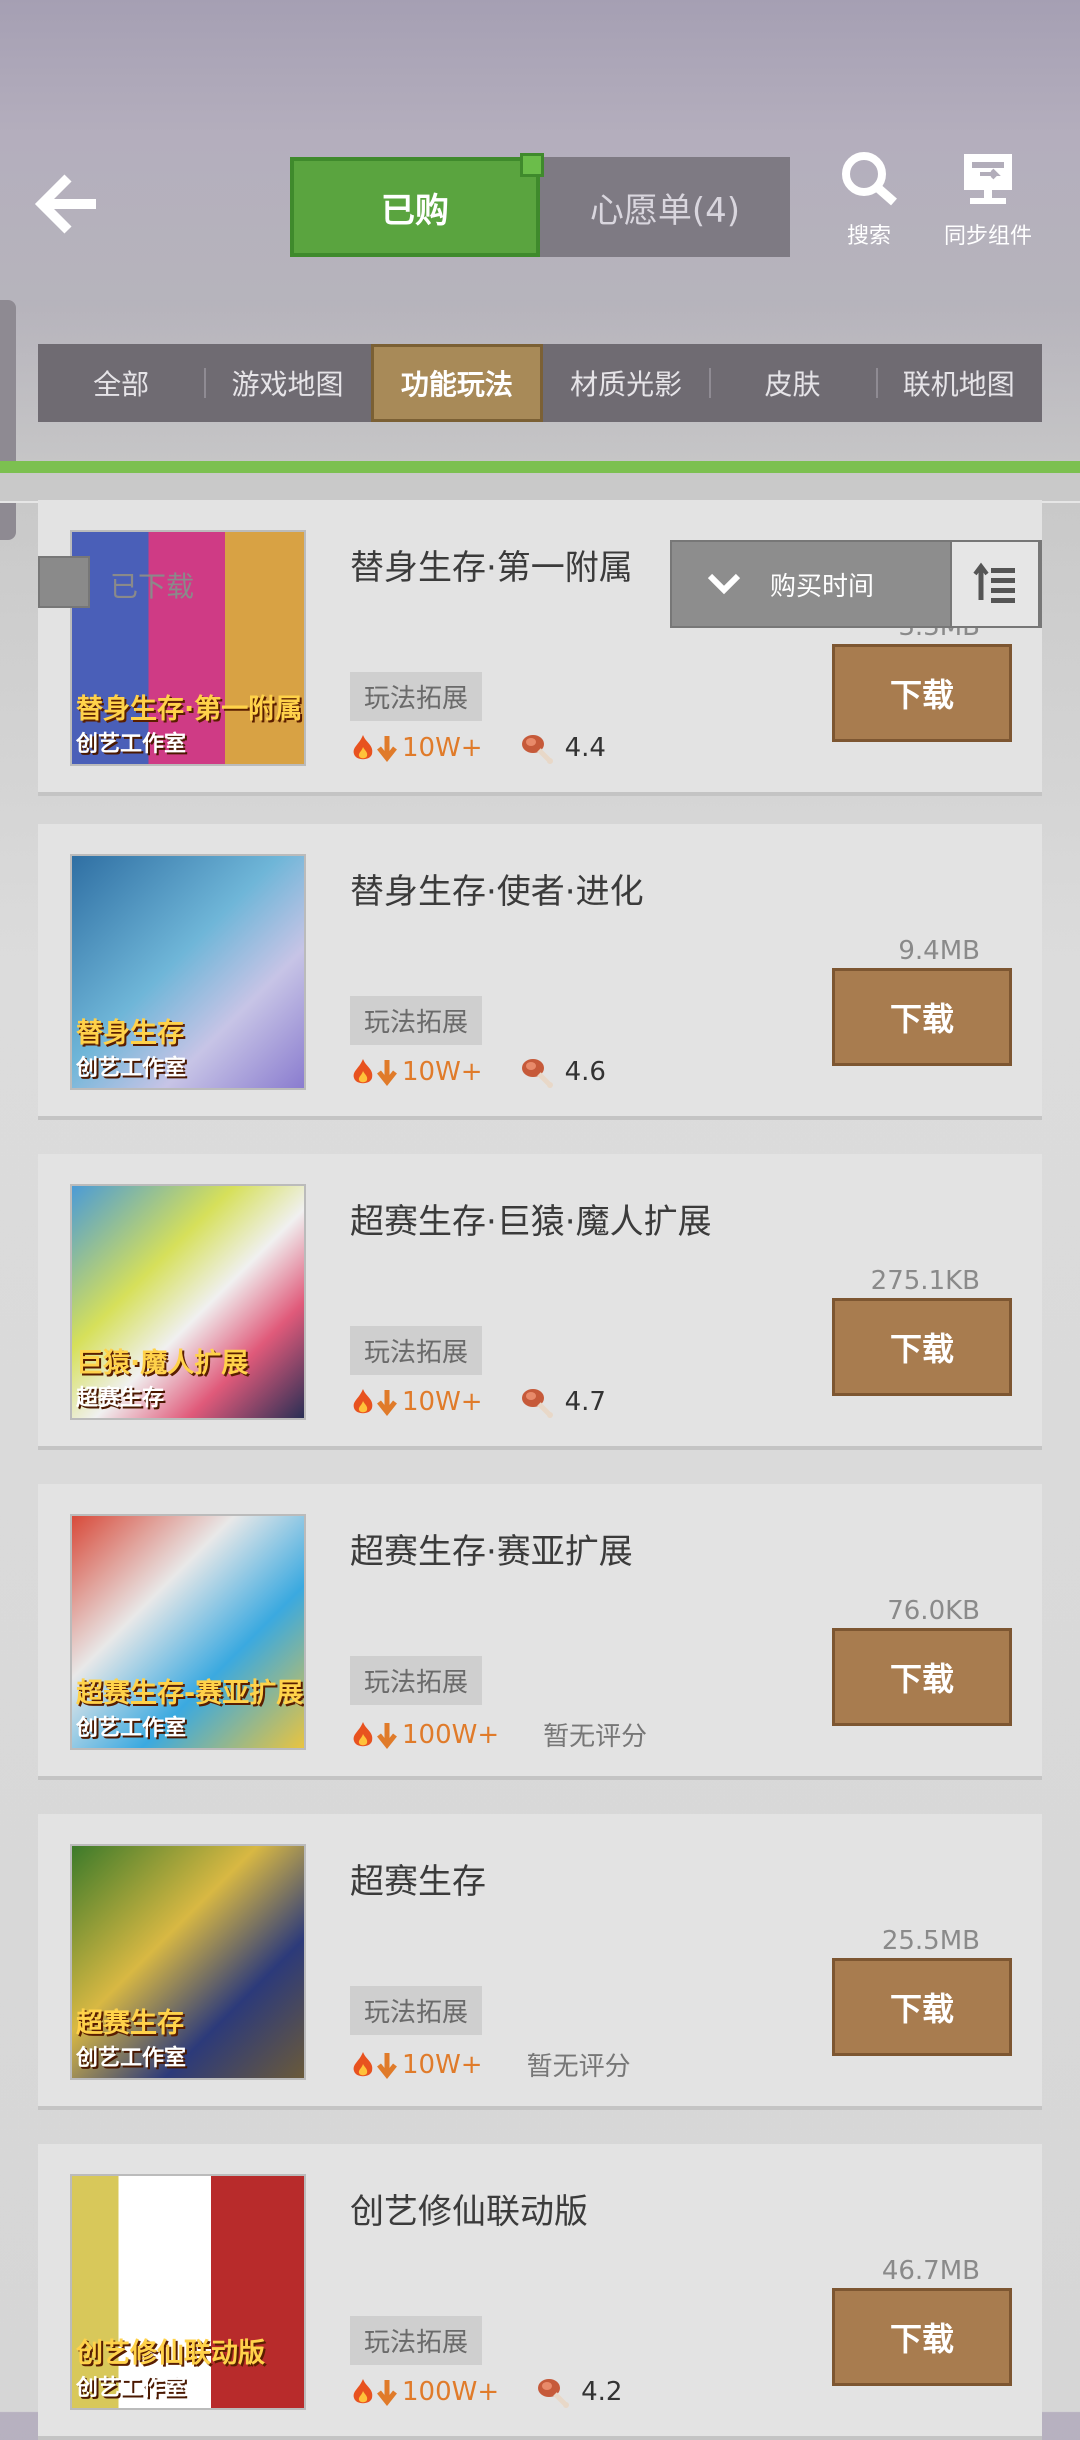 This screenshot has height=2440, width=1080. Describe the element at coordinates (188, 1302) in the screenshot. I see `item-thumbnail: 巨猿·魔人扩展 超赛生存` at that location.